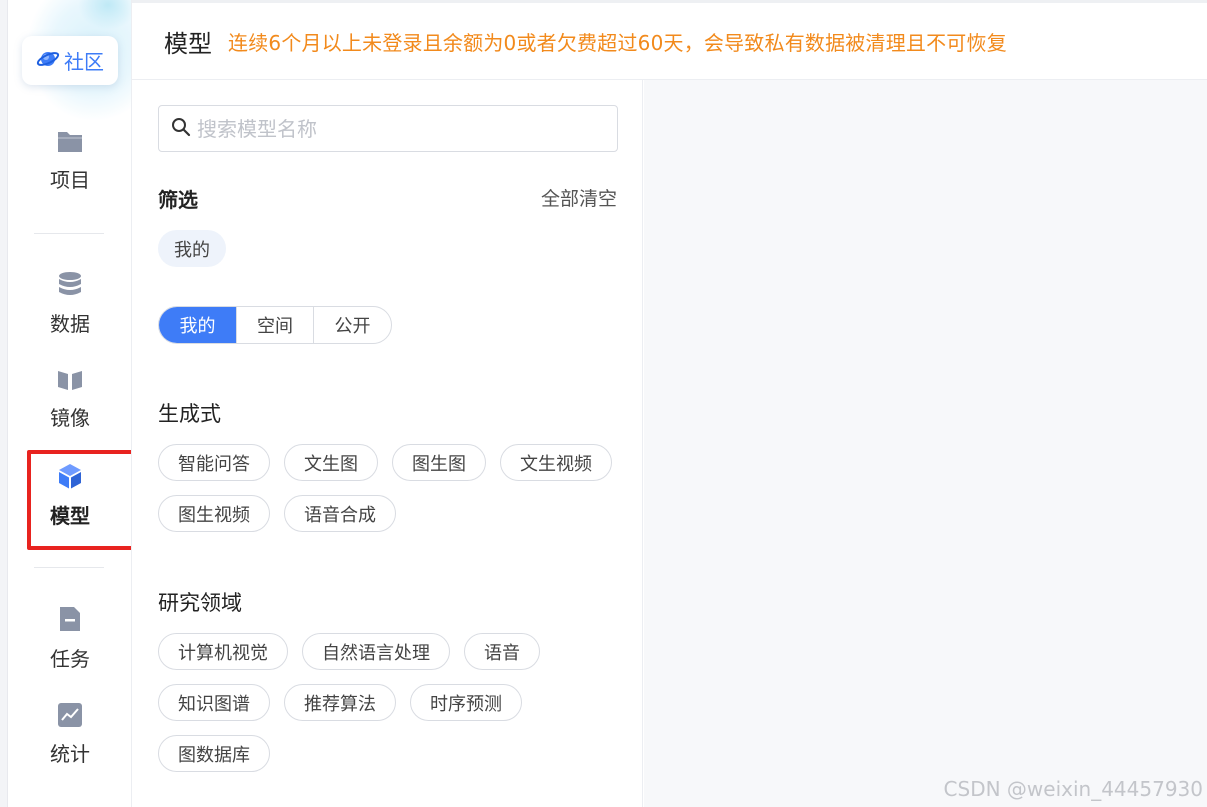 The height and width of the screenshot is (807, 1207). Describe the element at coordinates (214, 513) in the screenshot. I see `tag-item: 图生视频` at that location.